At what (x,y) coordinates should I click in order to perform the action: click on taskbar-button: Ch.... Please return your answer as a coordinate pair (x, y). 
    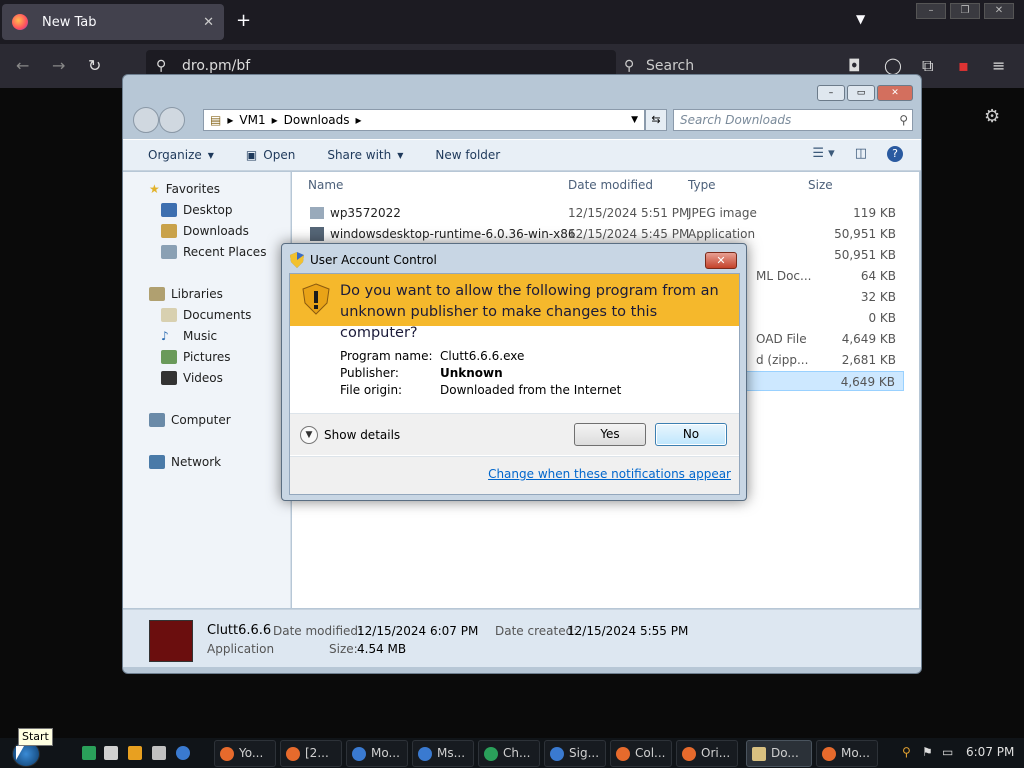
    Looking at the image, I should click on (509, 753).